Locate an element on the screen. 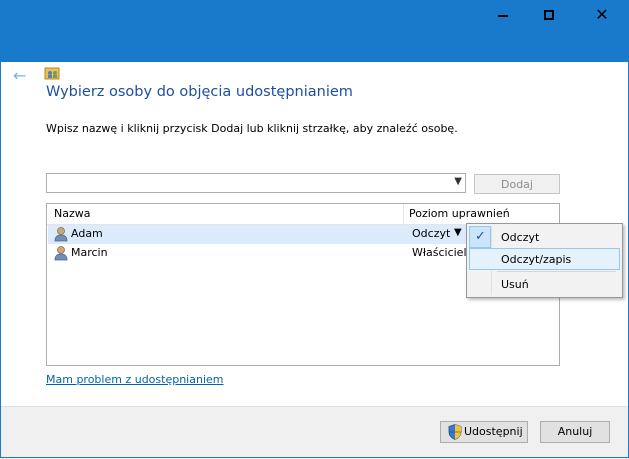 The image size is (629, 459). name-combobox: ▼ is located at coordinates (256, 183).